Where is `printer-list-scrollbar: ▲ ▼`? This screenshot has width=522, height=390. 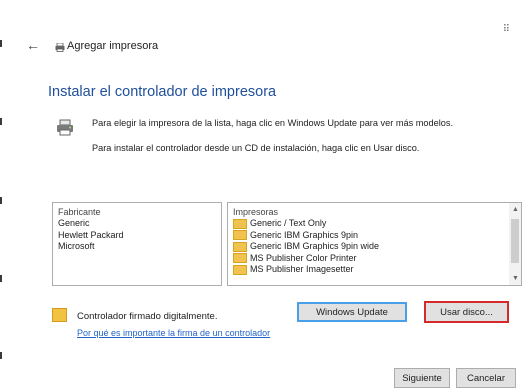
printer-list-scrollbar: ▲ ▼ is located at coordinates (515, 244).